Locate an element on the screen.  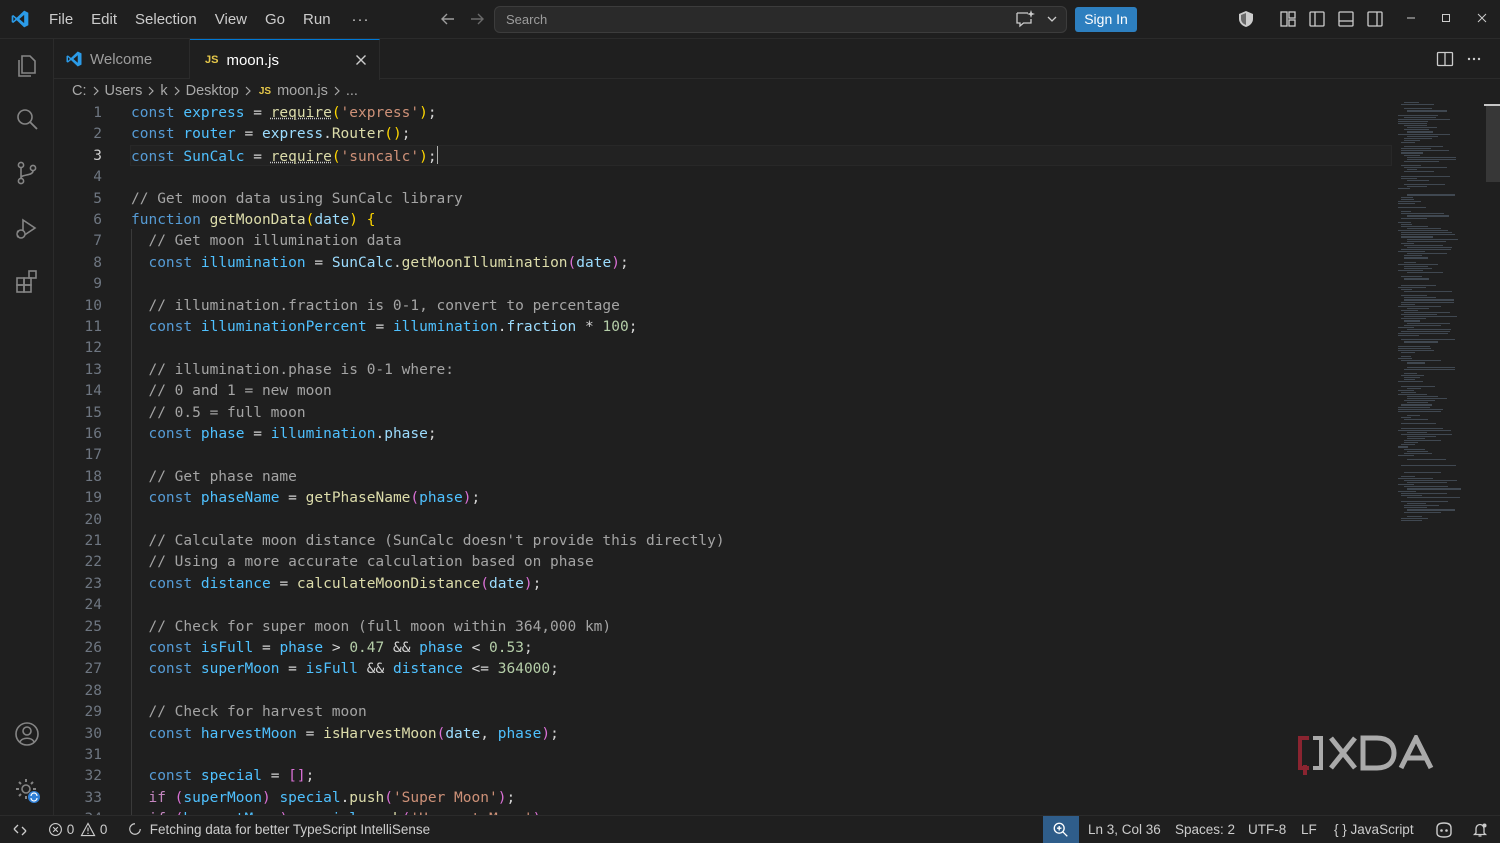
notifications-bell-icon is located at coordinates (1480, 830).